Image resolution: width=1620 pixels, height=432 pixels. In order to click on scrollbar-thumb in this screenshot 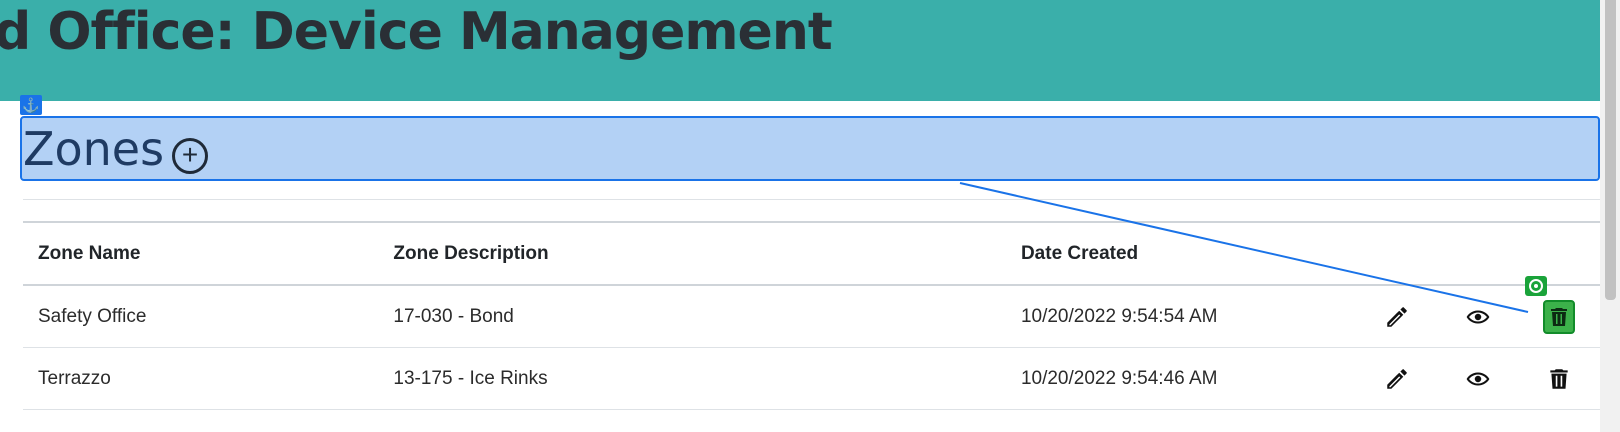, I will do `click(1610, 150)`.